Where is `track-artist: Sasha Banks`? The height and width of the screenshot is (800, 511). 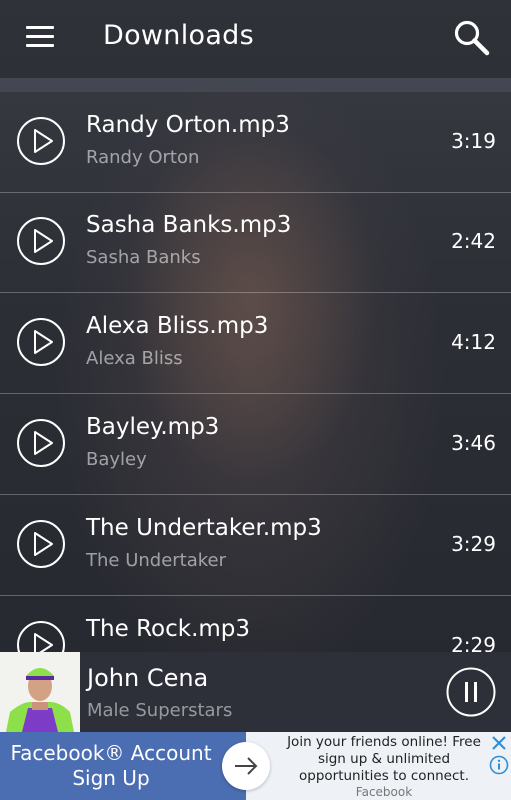 track-artist: Sasha Banks is located at coordinates (143, 257).